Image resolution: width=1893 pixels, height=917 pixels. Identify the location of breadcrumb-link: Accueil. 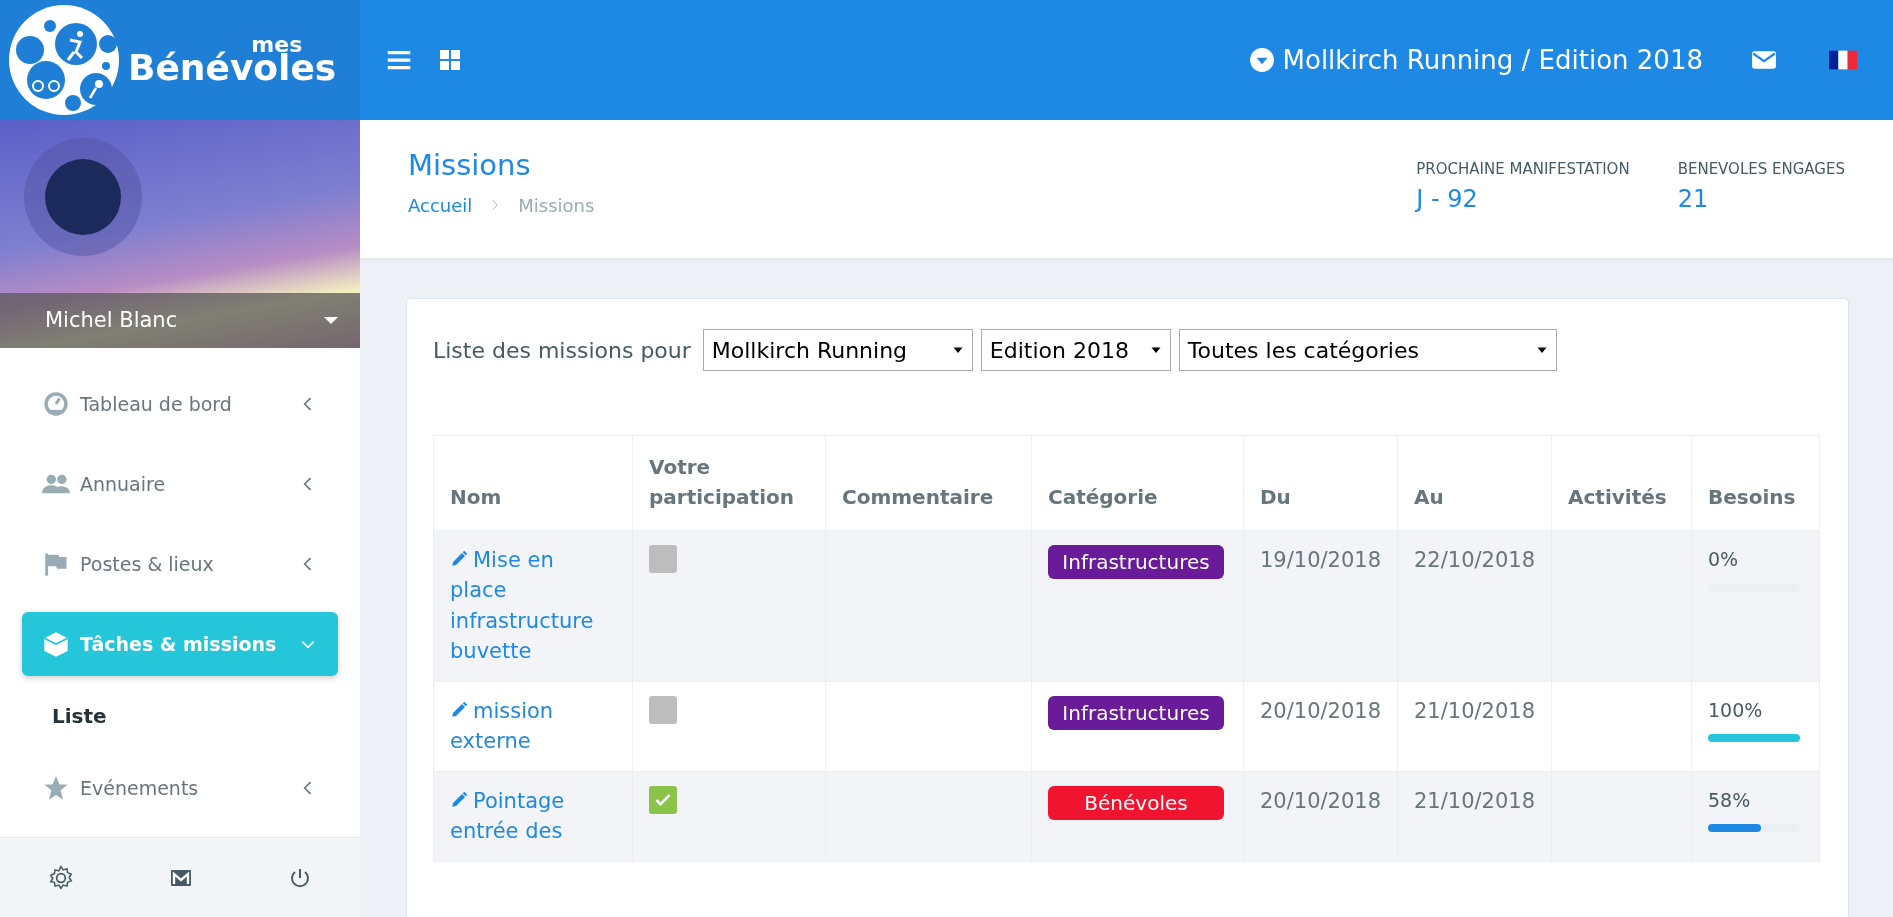
(440, 205).